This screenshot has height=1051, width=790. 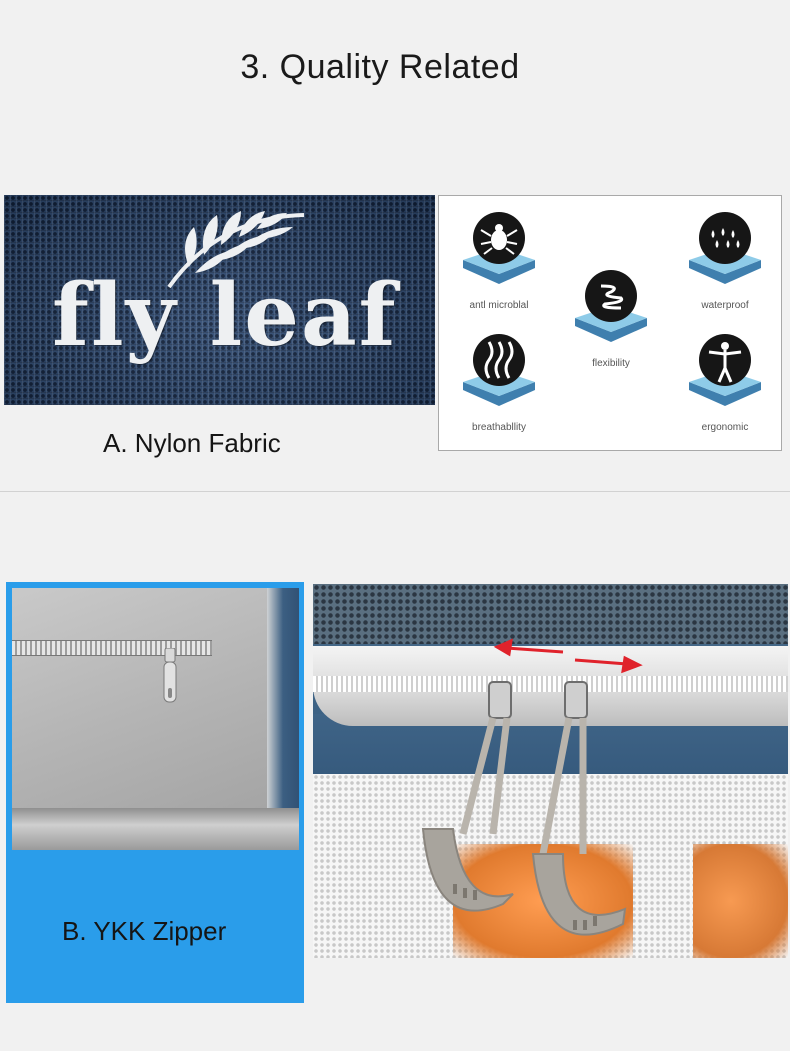 What do you see at coordinates (725, 370) in the screenshot?
I see `human-figure-icon` at bounding box center [725, 370].